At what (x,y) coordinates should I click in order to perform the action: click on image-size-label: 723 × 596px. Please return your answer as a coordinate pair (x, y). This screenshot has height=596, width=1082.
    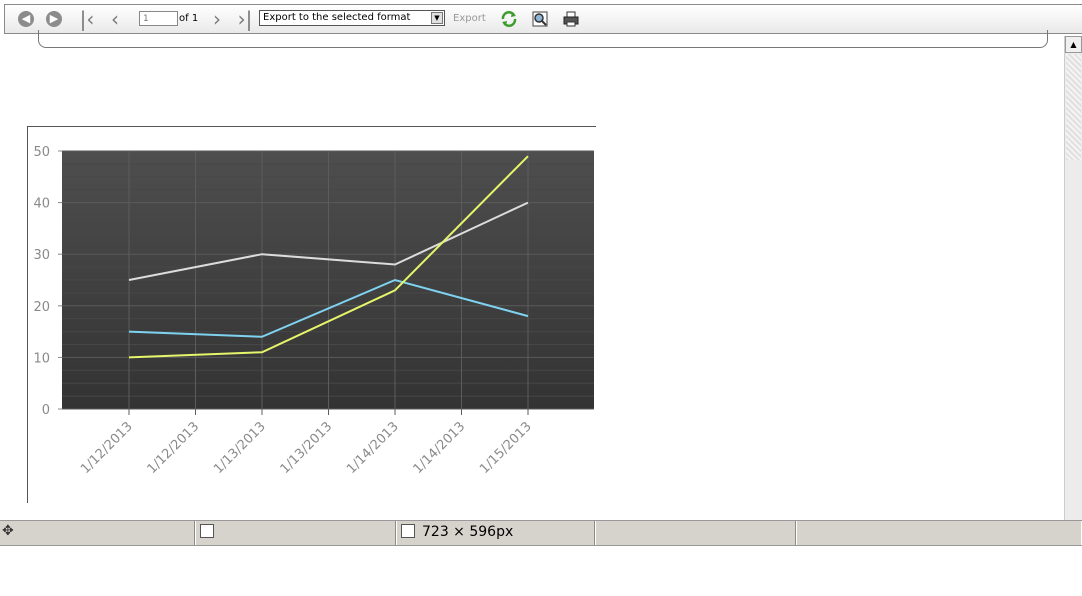
    Looking at the image, I should click on (468, 532).